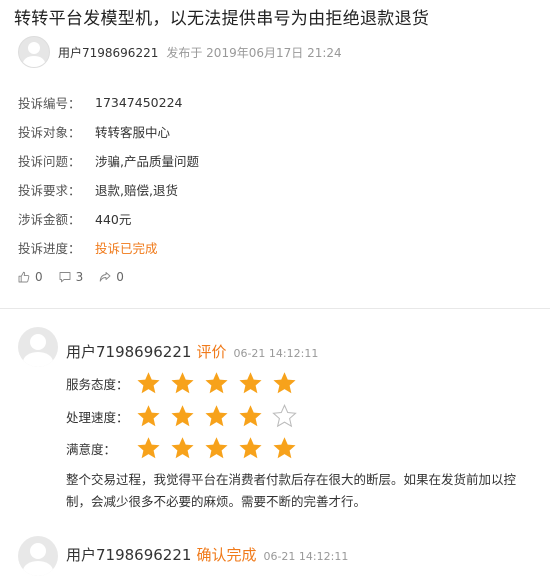  Describe the element at coordinates (71, 277) in the screenshot. I see `comment-button: 3` at that location.